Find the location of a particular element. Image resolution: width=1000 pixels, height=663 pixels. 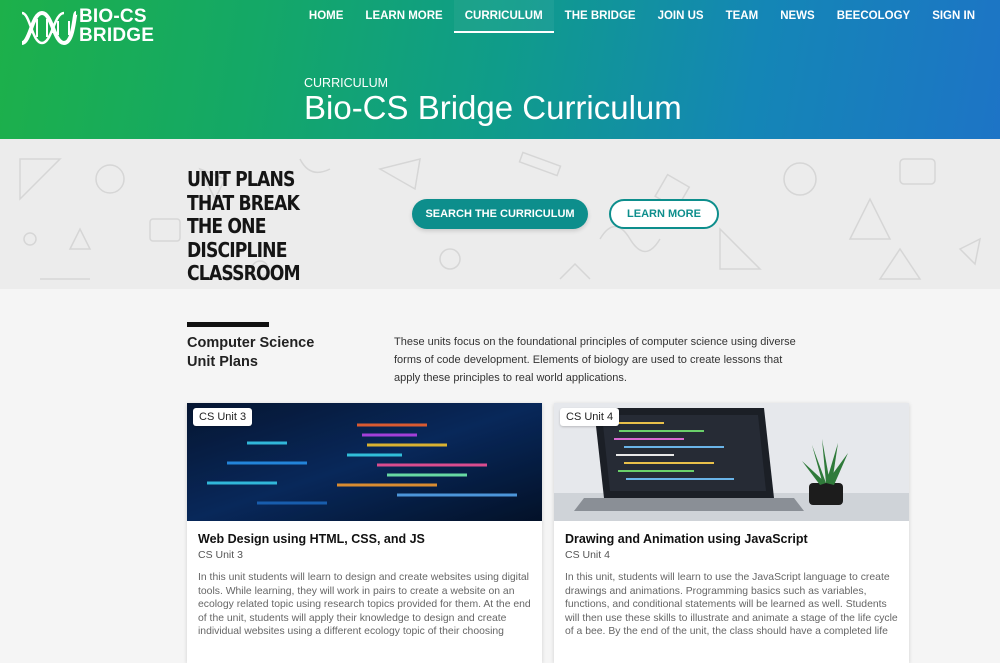

learn-more-button: LEARN MORE is located at coordinates (664, 214).